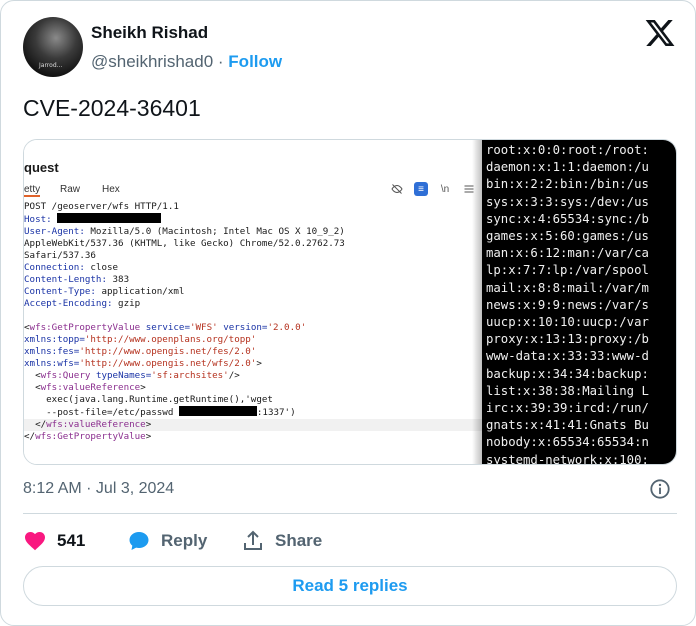 The image size is (696, 626). What do you see at coordinates (184, 540) in the screenshot?
I see `reply-label: Reply` at bounding box center [184, 540].